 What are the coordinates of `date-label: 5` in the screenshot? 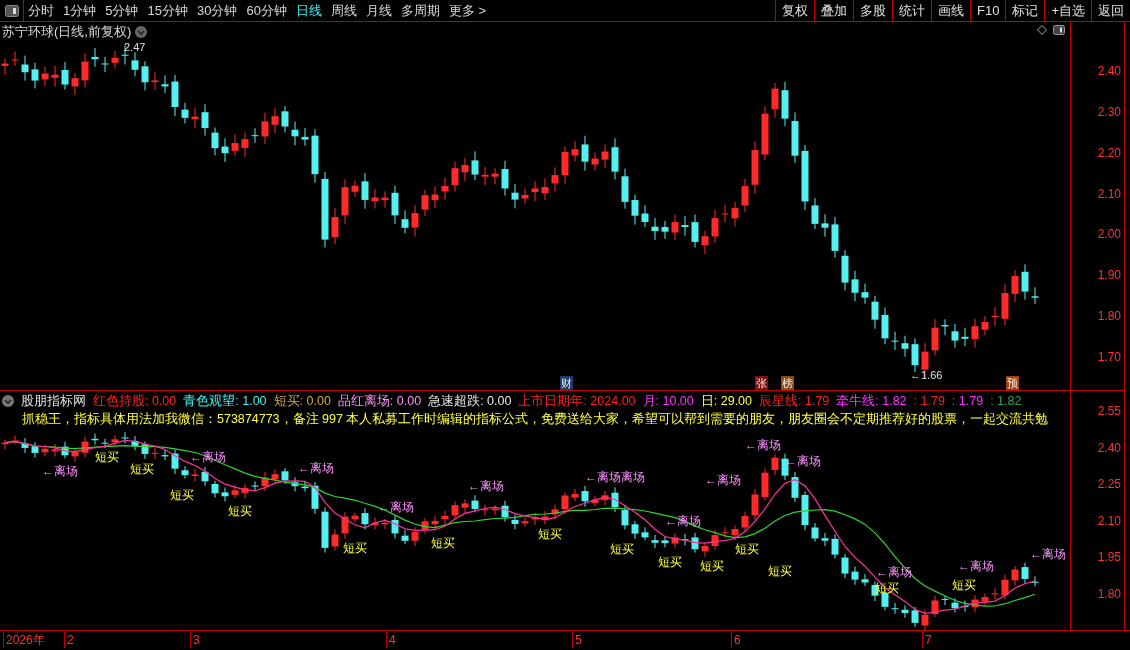 It's located at (577, 640).